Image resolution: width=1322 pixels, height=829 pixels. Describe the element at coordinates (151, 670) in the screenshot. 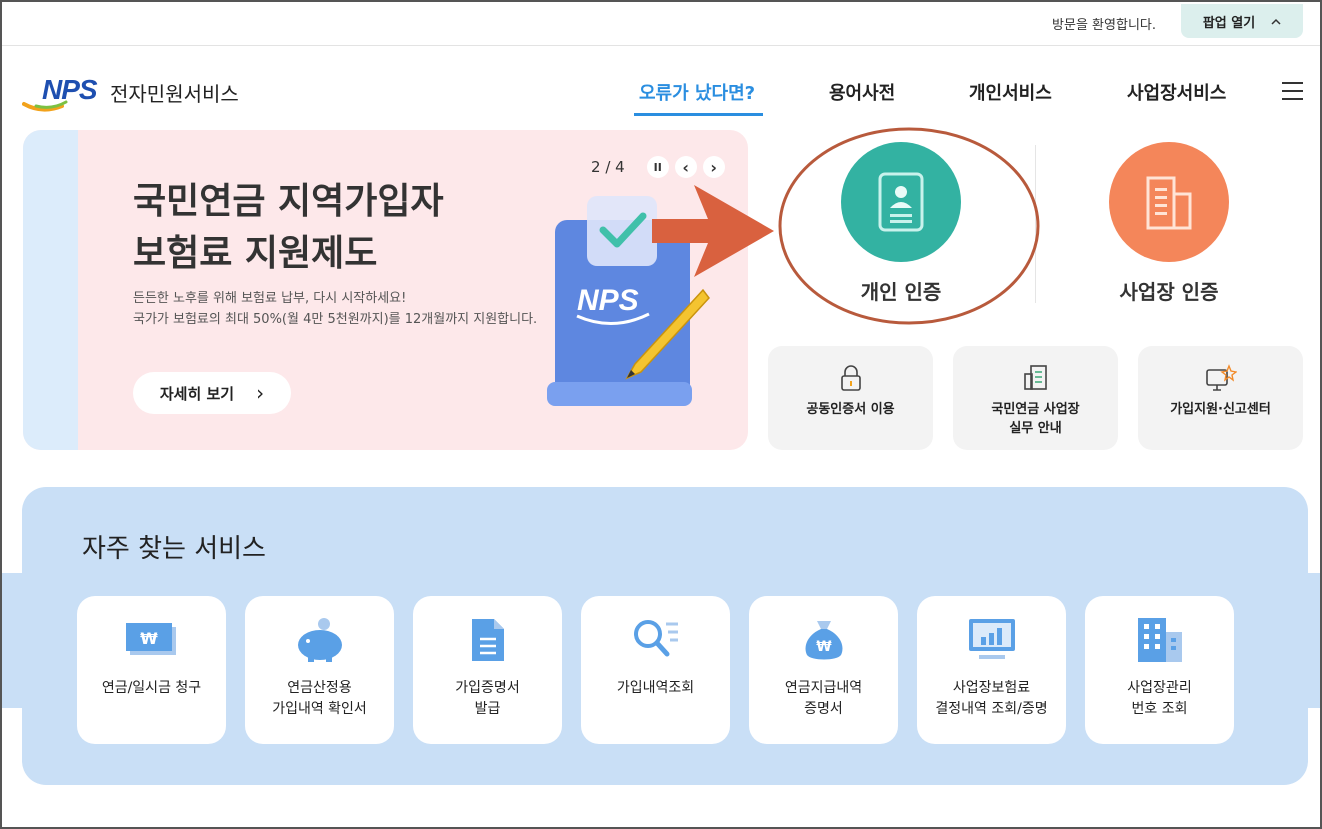

I see `service-pension-claim: ₩ 연금/일시금 청구` at that location.